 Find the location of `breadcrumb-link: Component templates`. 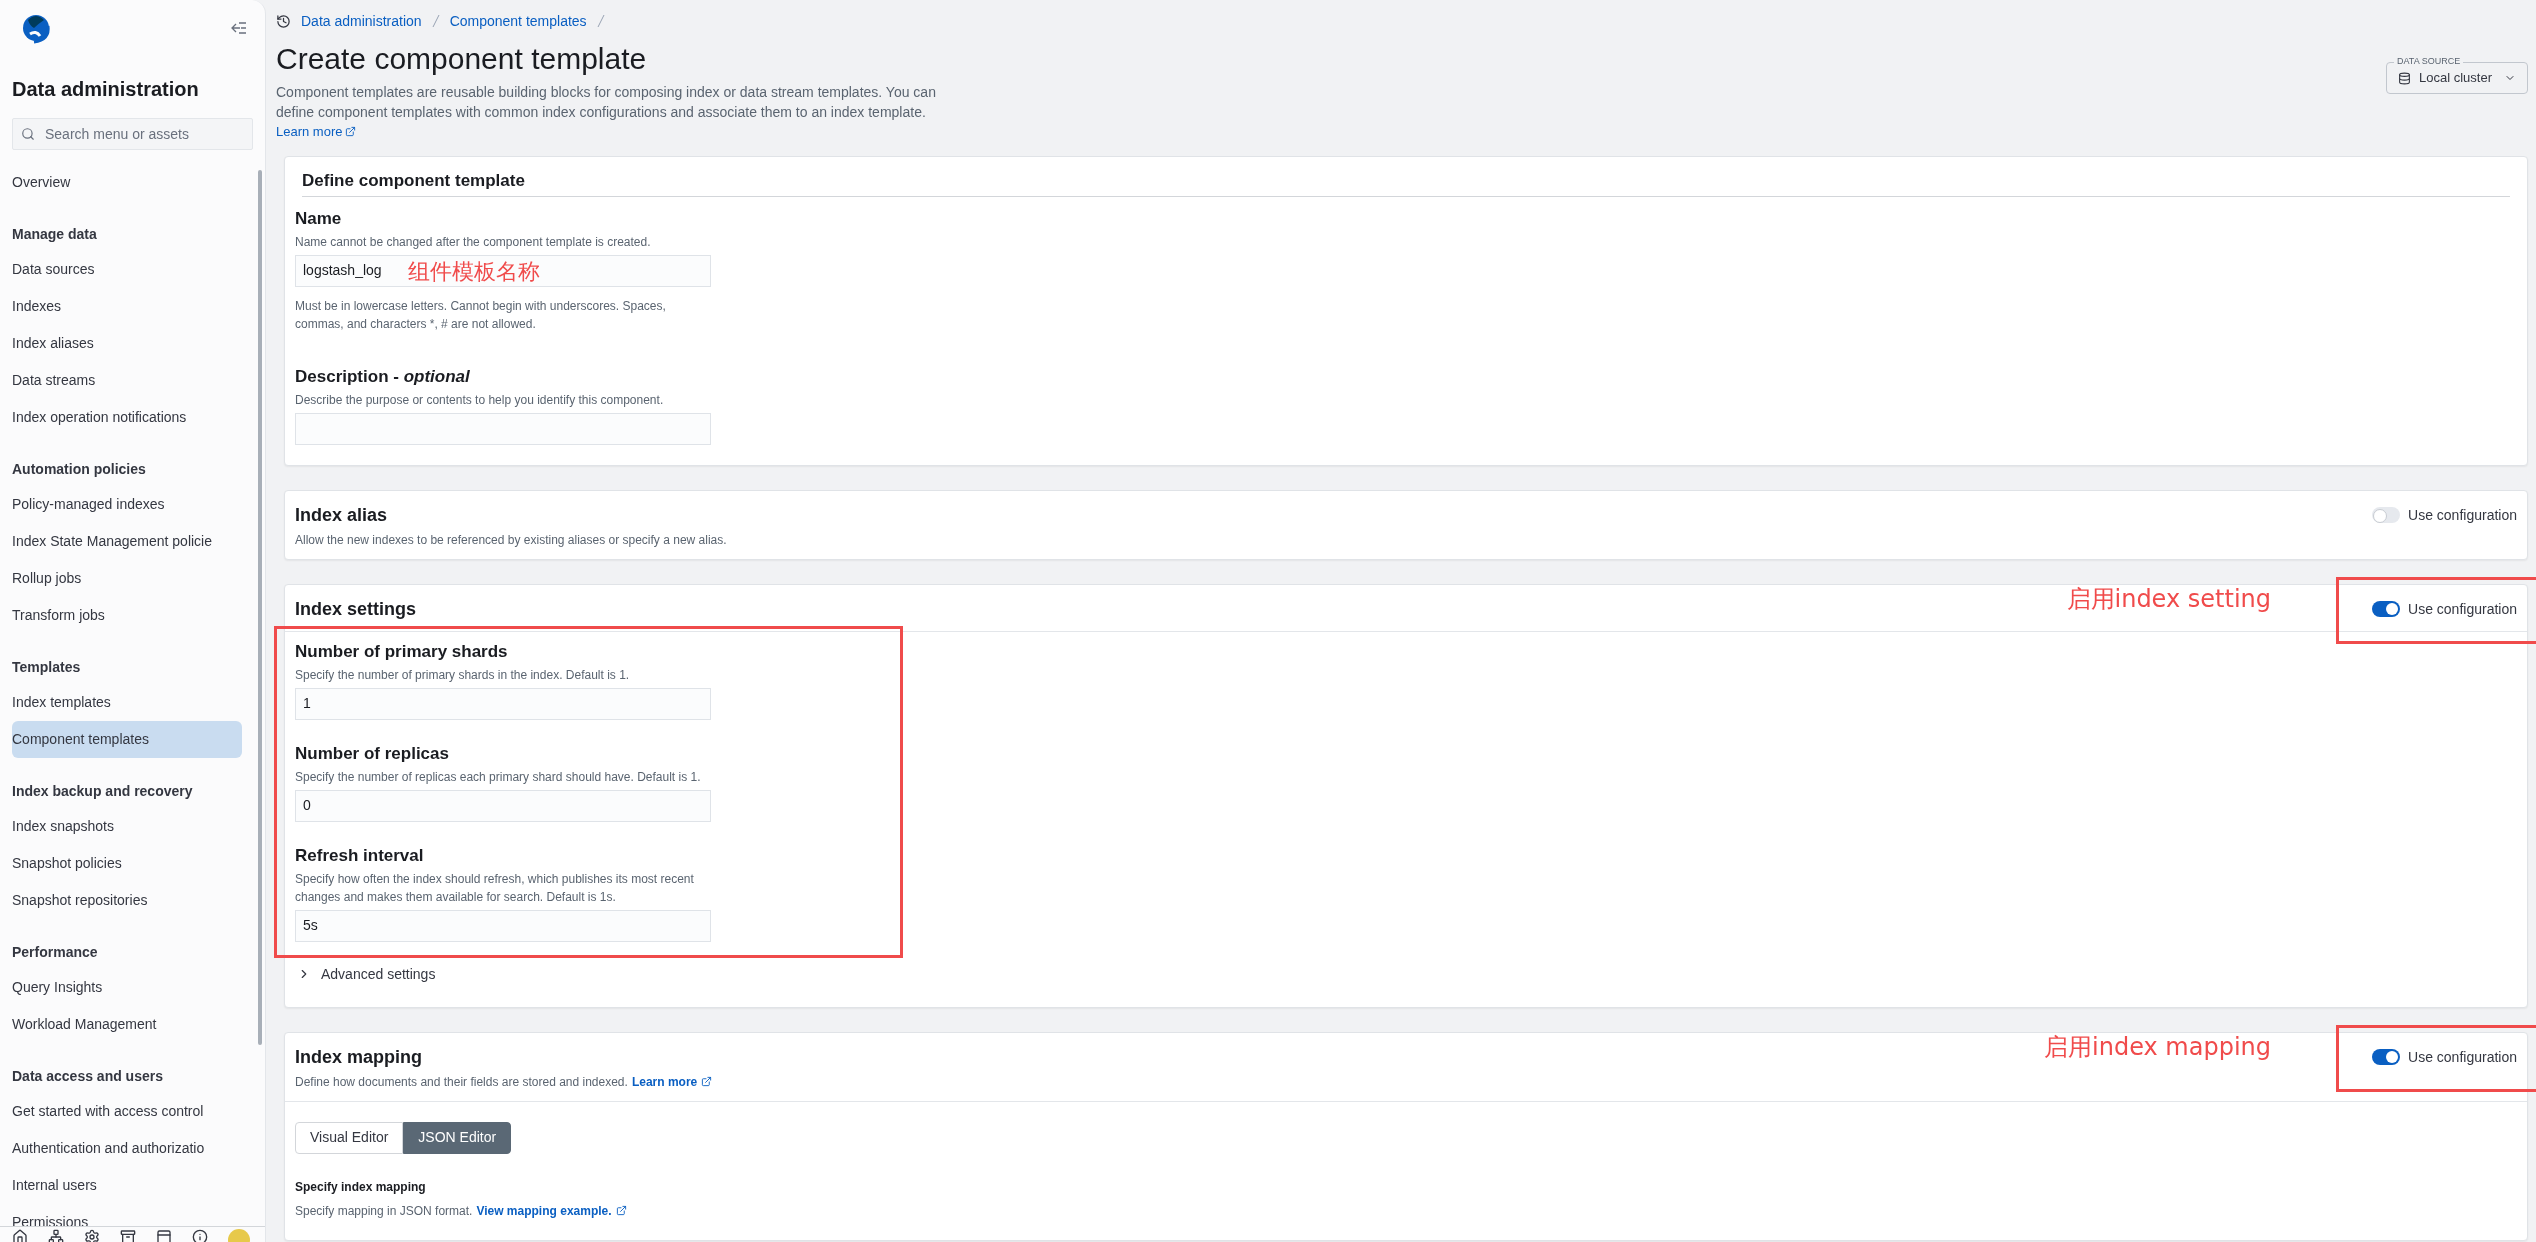

breadcrumb-link: Component templates is located at coordinates (518, 21).